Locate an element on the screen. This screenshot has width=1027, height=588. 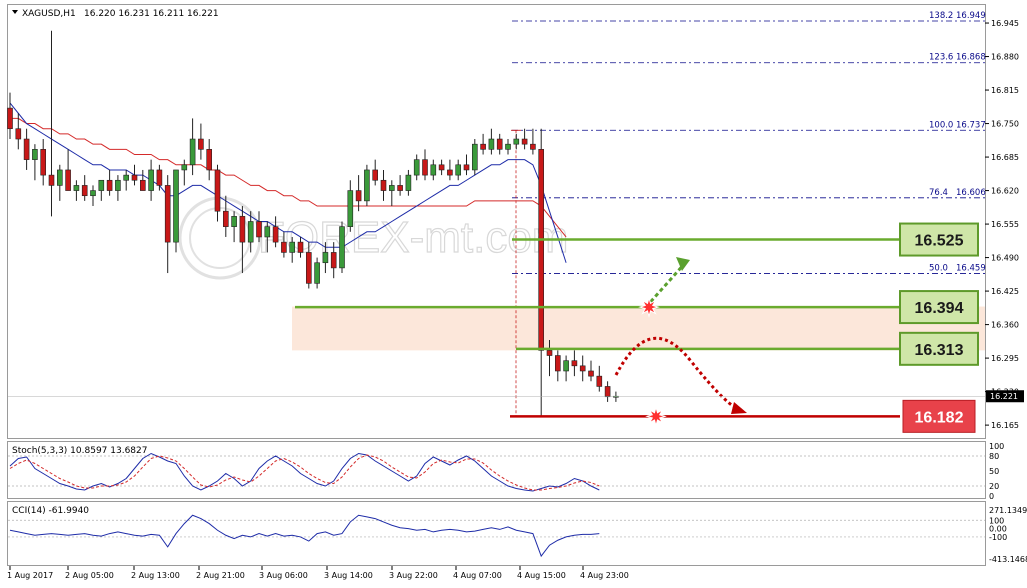
fibonacci-ratio-label: 76.4 is located at coordinates (938, 193).